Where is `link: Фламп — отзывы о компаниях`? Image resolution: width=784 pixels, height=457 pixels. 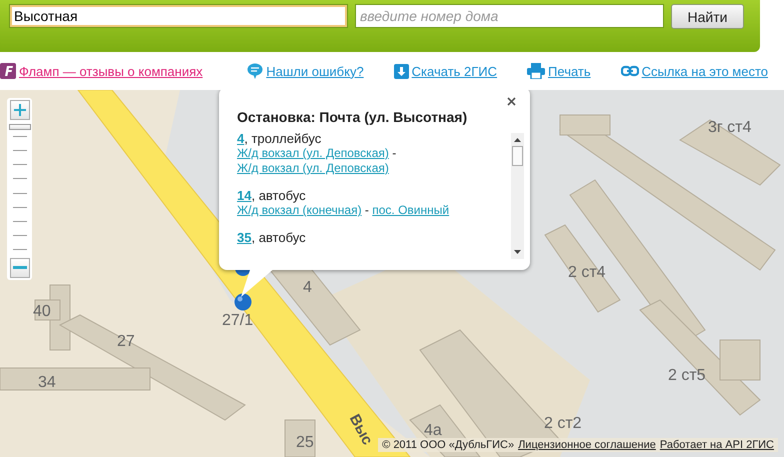
link: Фламп — отзывы о компаниях is located at coordinates (111, 71).